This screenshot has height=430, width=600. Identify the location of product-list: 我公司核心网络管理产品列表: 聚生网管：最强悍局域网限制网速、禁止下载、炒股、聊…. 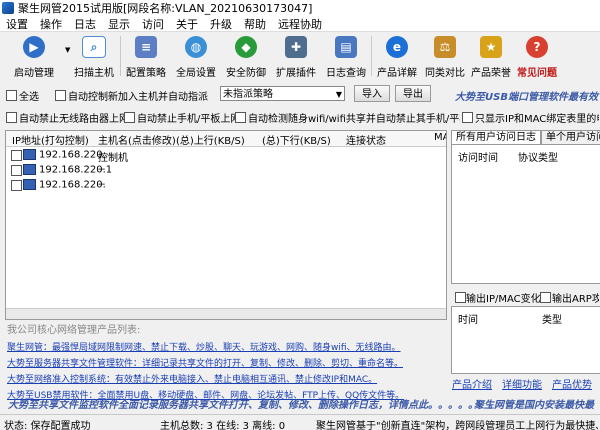
(225, 361).